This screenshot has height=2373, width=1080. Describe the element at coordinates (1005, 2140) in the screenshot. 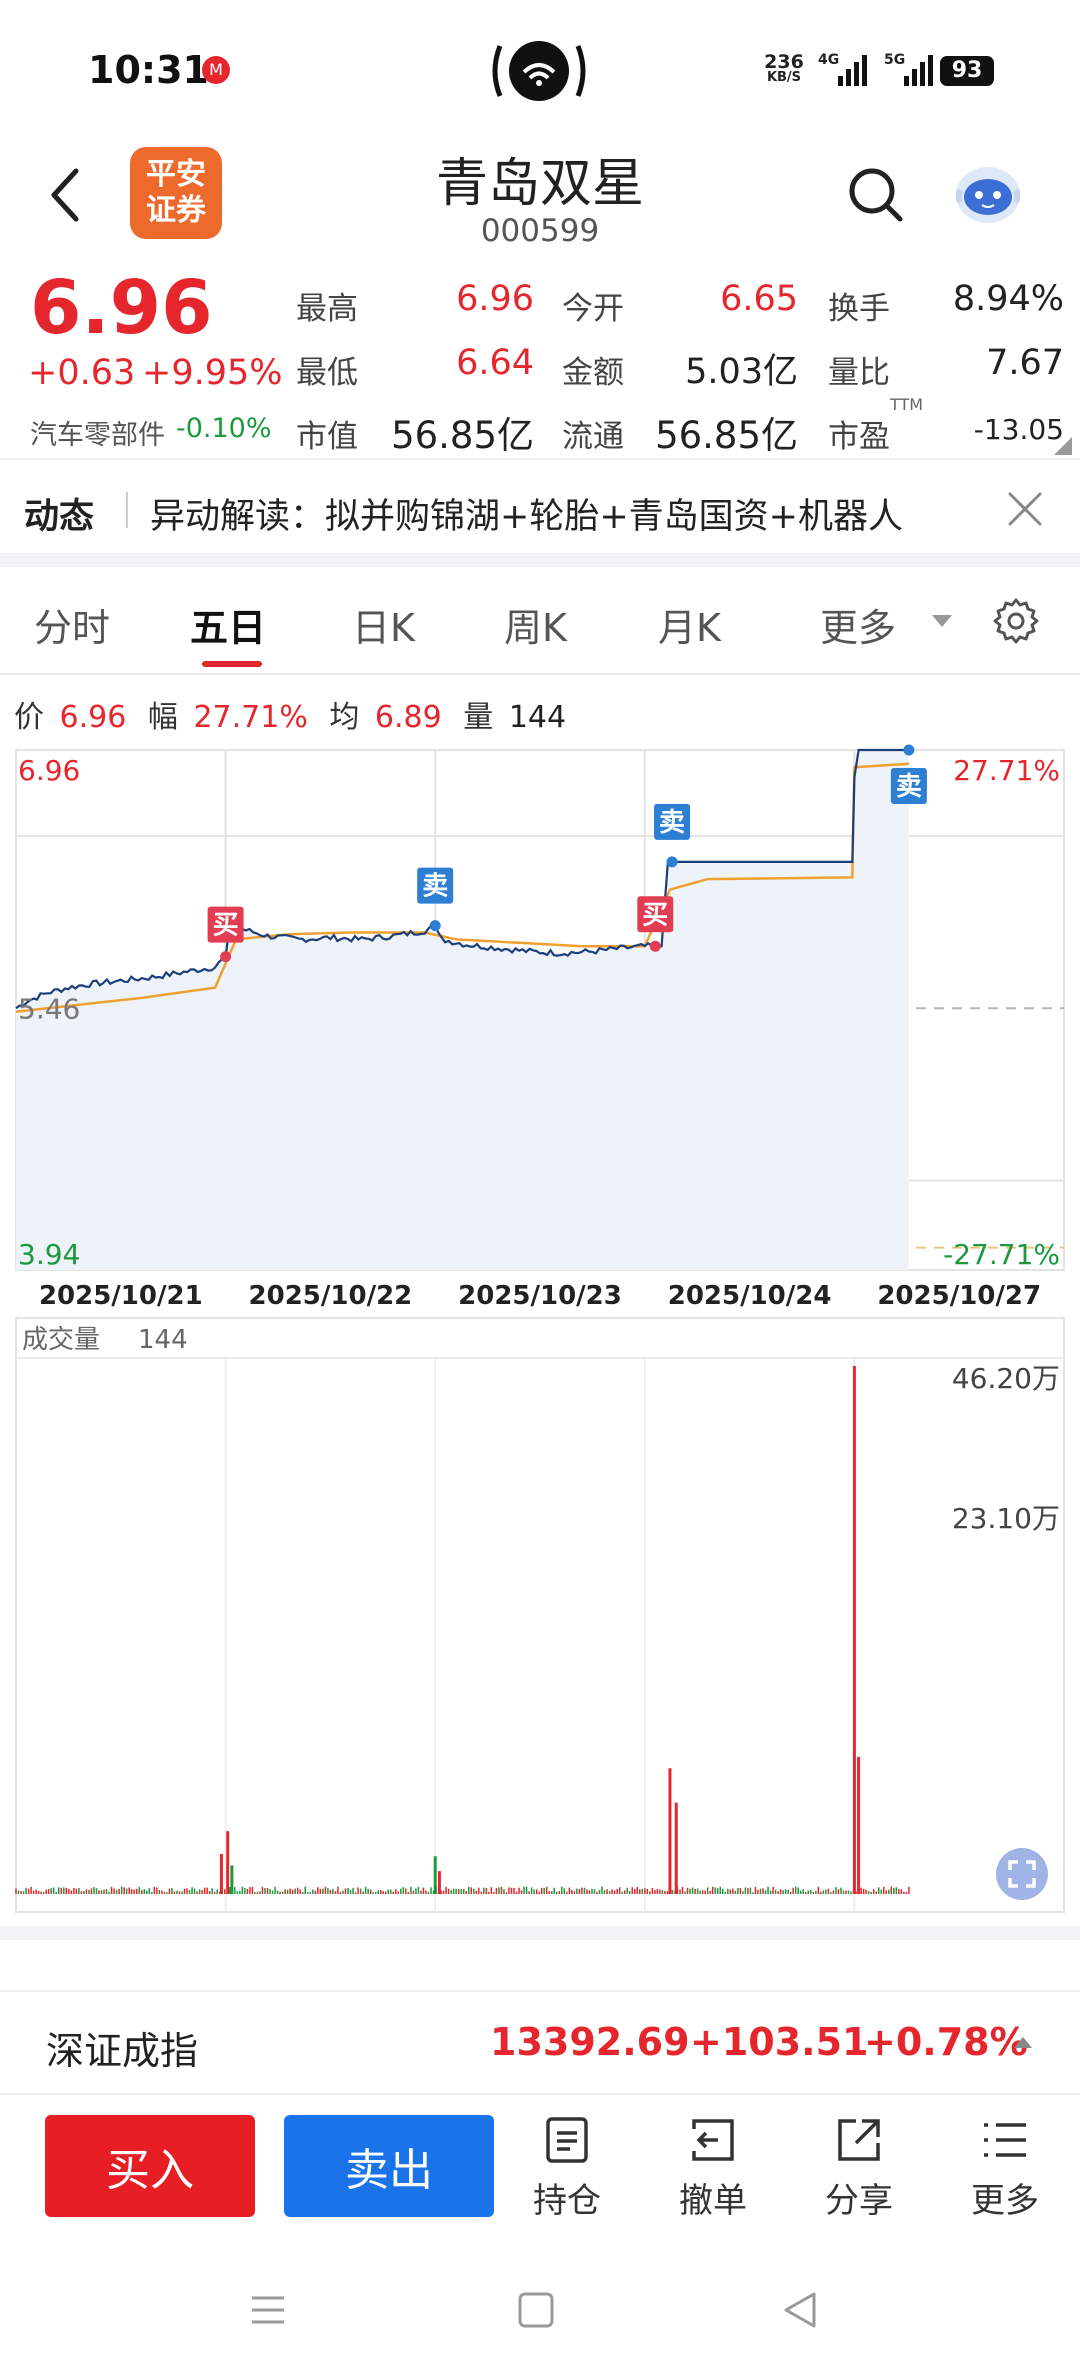

I see `more-list-icon` at that location.